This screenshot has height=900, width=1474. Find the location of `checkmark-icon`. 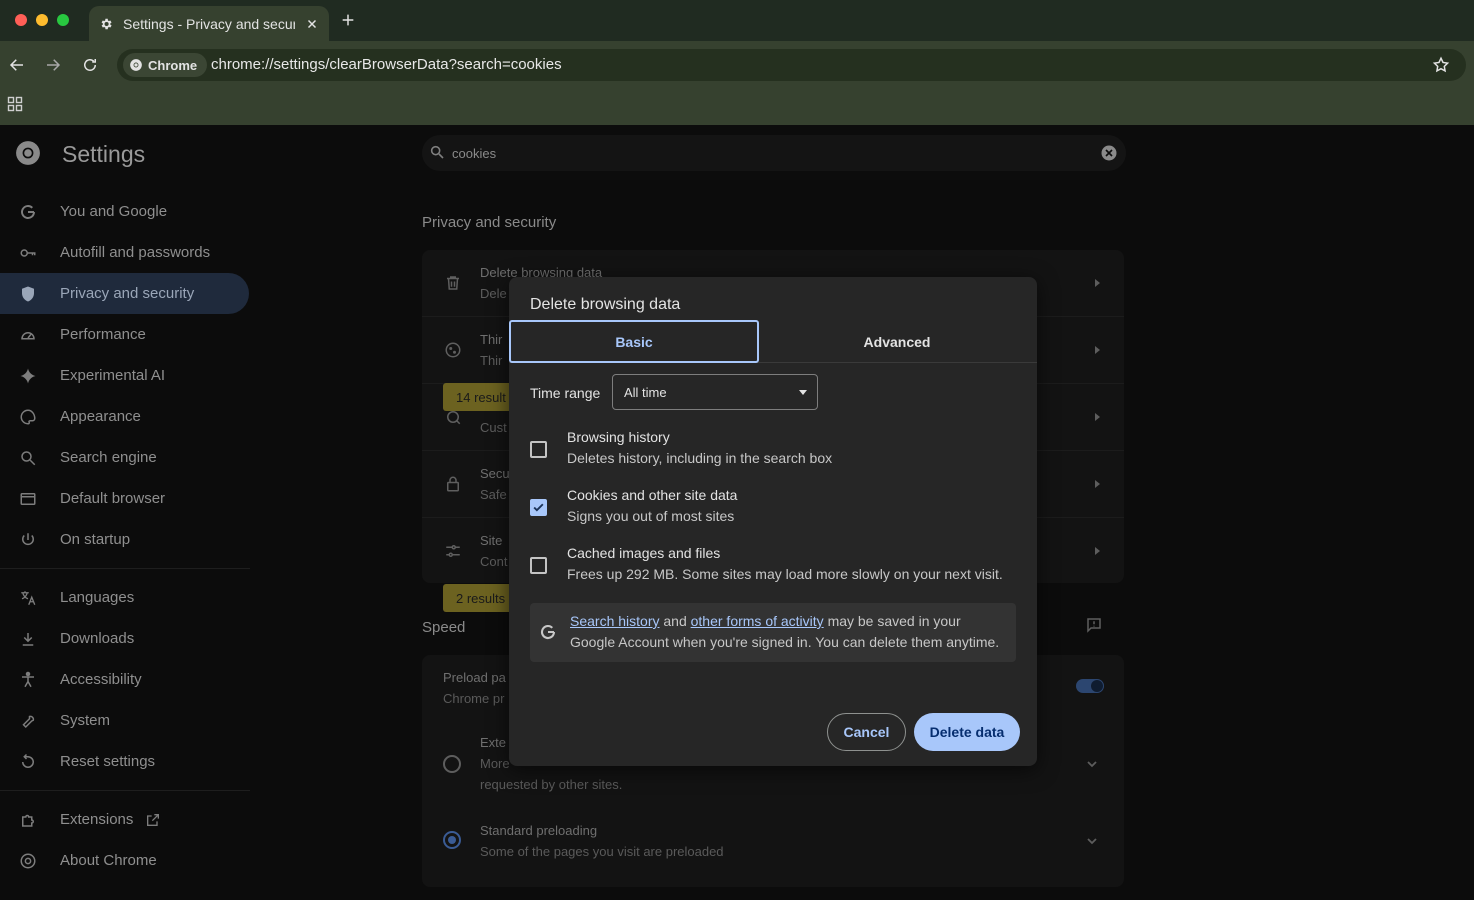

checkmark-icon is located at coordinates (538, 507).